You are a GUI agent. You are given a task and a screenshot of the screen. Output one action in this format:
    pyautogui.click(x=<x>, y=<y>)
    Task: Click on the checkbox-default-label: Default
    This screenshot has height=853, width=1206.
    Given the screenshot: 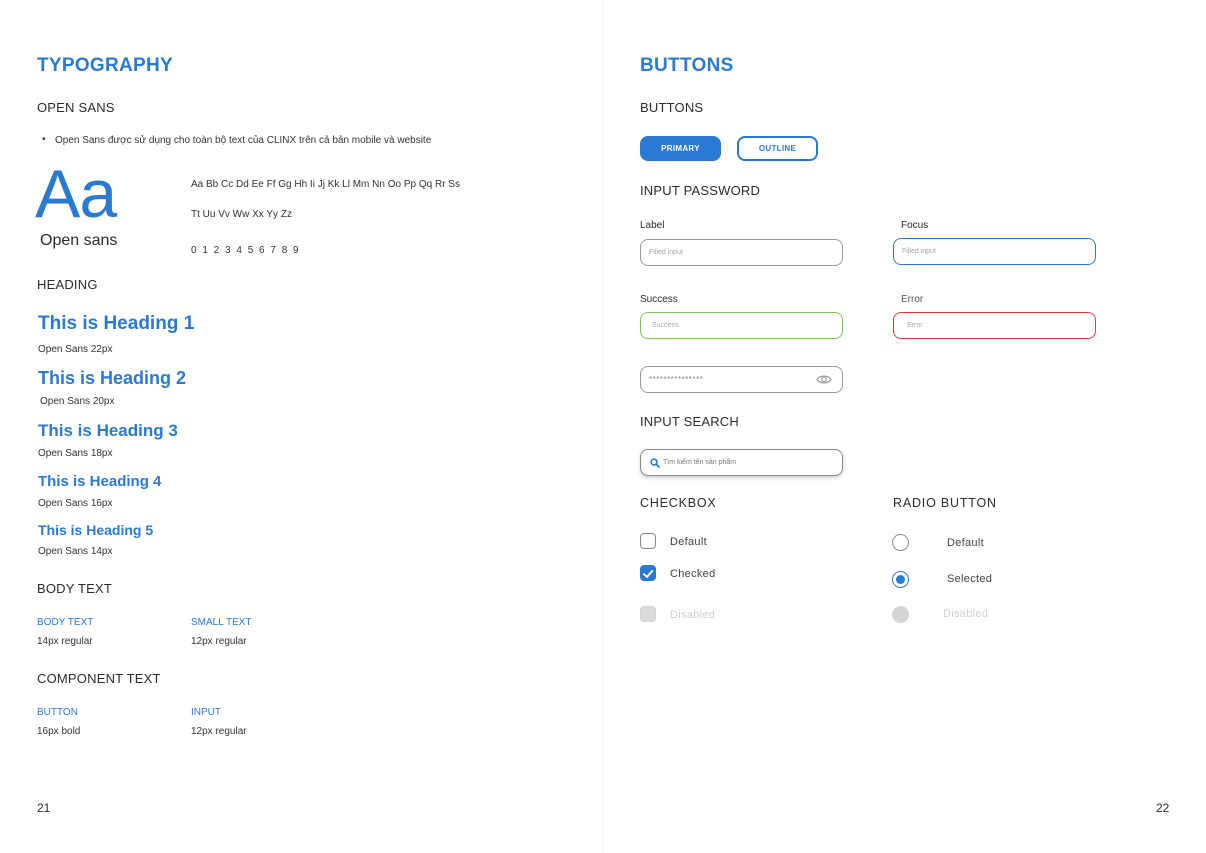 What is the action you would take?
    pyautogui.click(x=688, y=542)
    